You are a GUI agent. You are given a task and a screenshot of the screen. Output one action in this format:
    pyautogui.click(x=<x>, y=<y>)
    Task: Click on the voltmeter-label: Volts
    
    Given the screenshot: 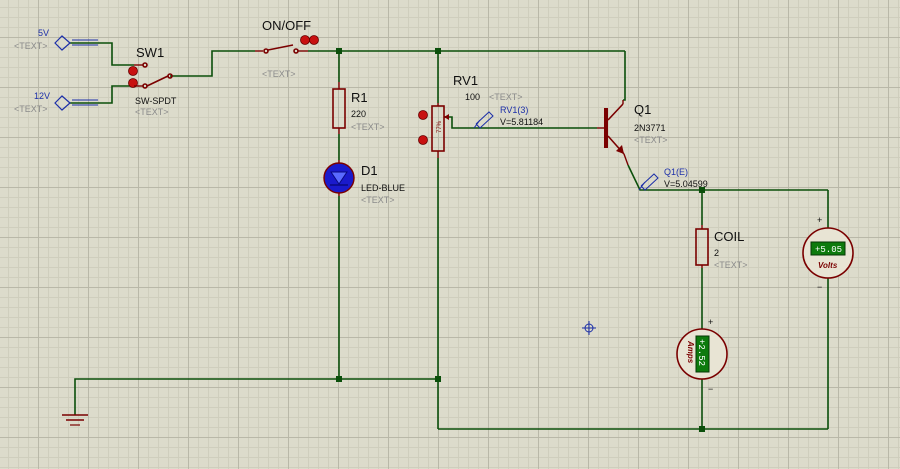 What is the action you would take?
    pyautogui.click(x=828, y=265)
    